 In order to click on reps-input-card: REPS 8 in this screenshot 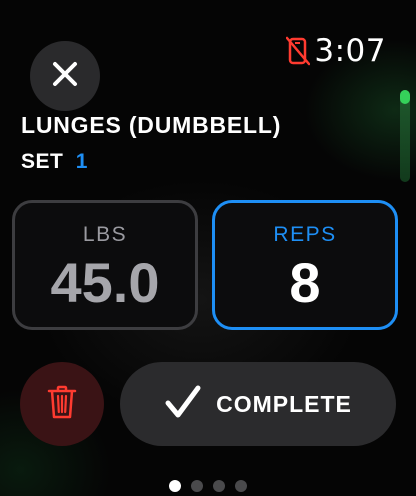, I will do `click(305, 265)`.